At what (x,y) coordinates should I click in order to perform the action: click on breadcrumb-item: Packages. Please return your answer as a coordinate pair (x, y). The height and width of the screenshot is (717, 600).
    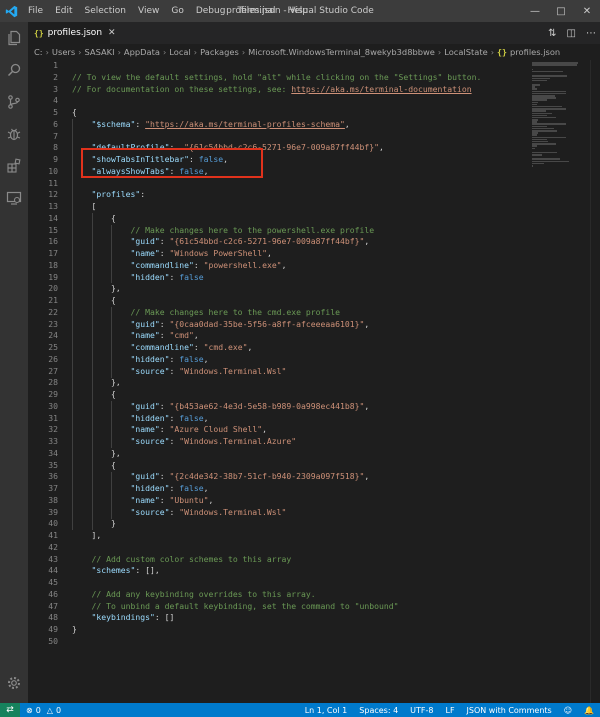
    Looking at the image, I should click on (219, 52).